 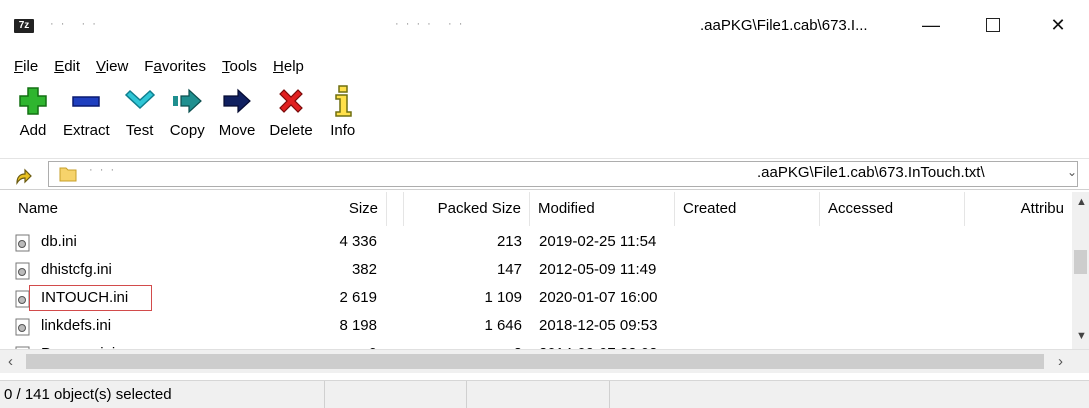 I want to click on menu-edit: Edit, so click(x=67, y=66).